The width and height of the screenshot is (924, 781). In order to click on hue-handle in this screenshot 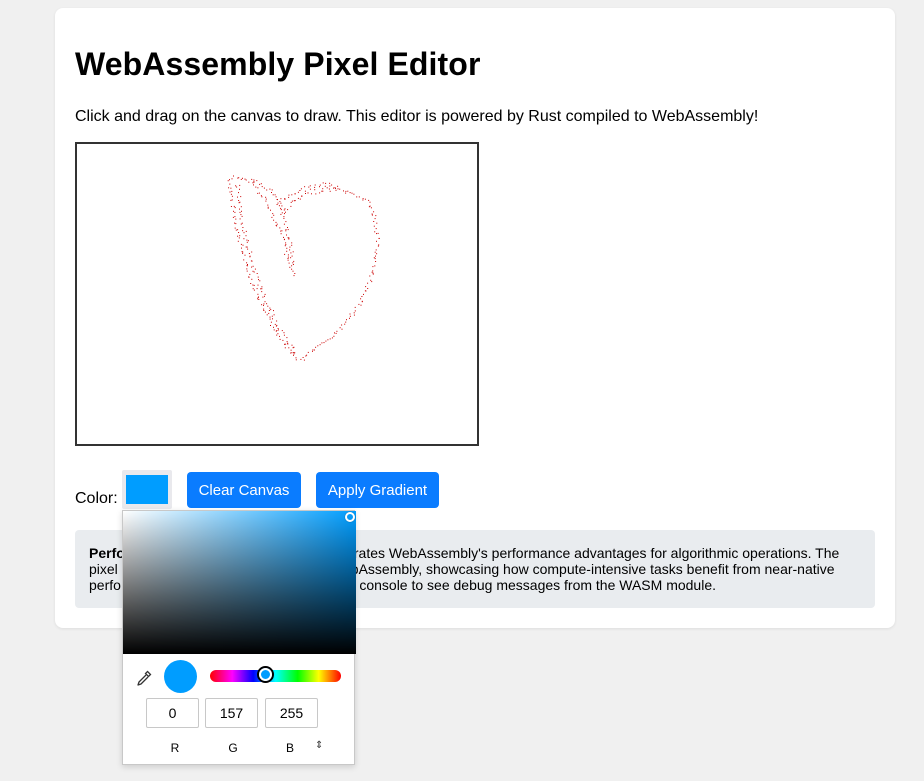, I will do `click(265, 674)`.